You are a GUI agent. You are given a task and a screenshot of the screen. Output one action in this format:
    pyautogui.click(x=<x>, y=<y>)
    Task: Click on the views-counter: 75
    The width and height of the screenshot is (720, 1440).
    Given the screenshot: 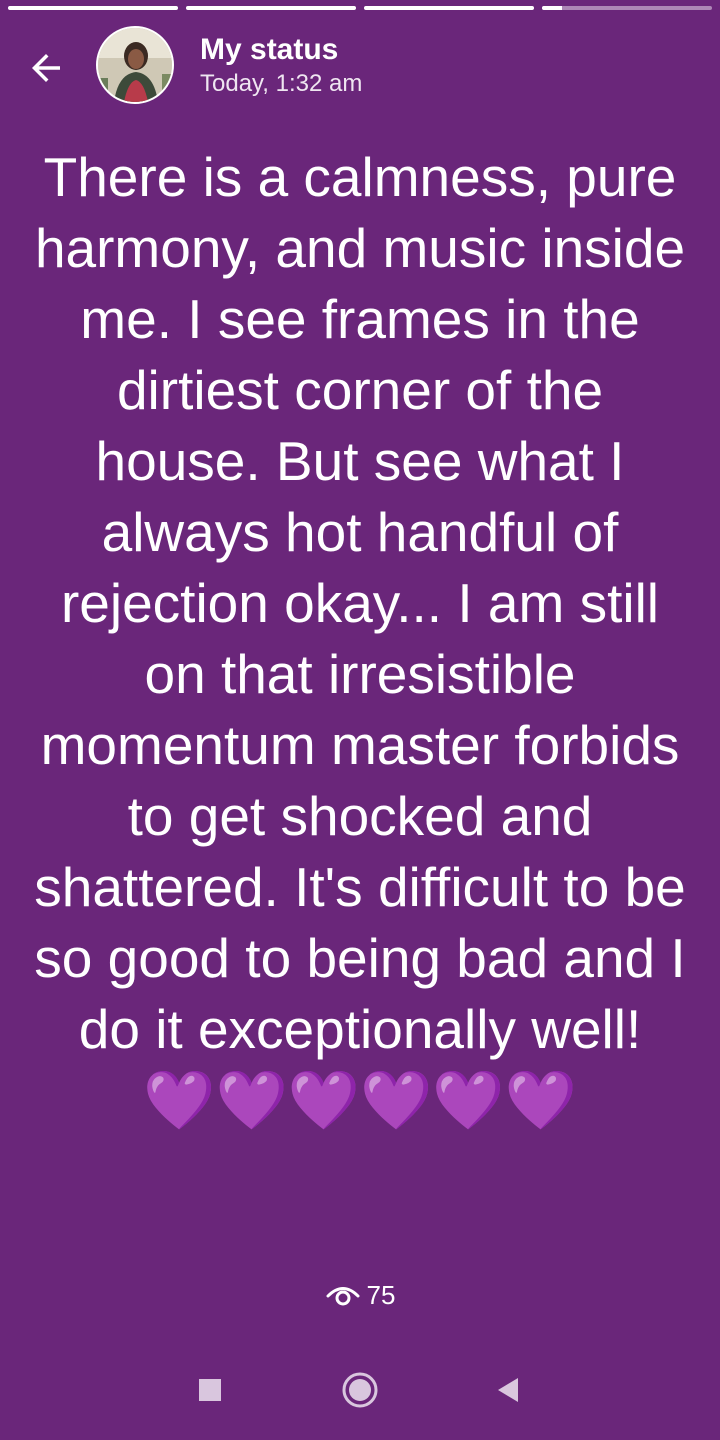 What is the action you would take?
    pyautogui.click(x=360, y=1295)
    